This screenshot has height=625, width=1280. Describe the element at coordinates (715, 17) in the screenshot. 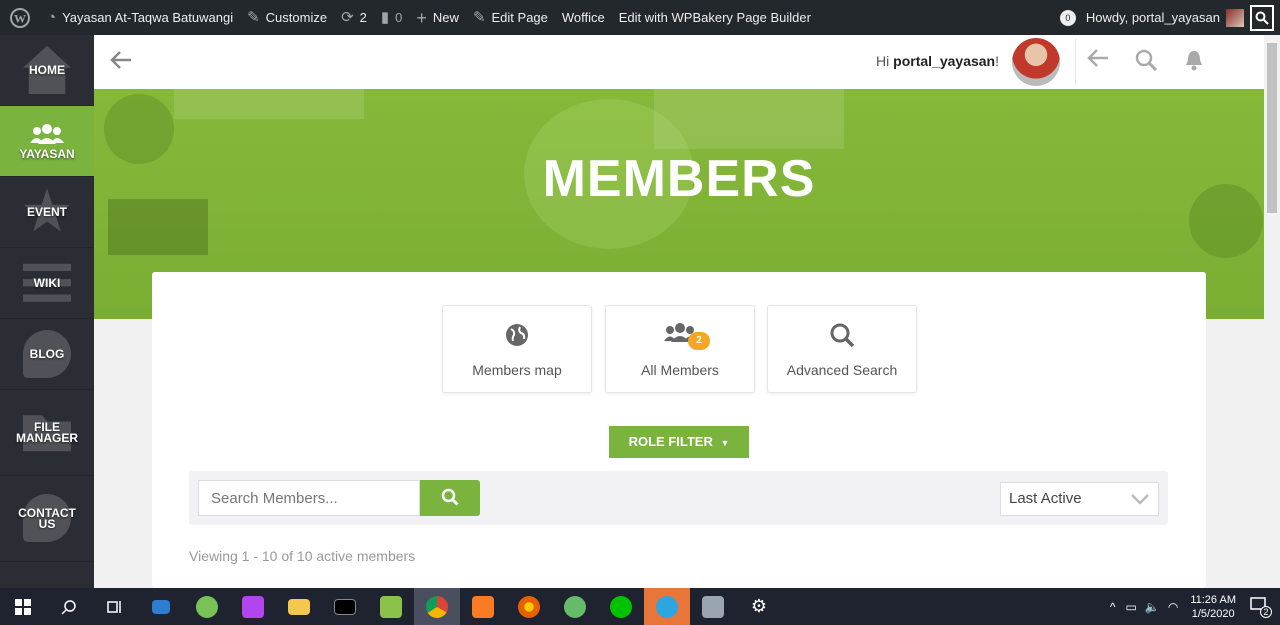

I see `wpbakery-link: Edit with WPBakery Page Builder` at that location.